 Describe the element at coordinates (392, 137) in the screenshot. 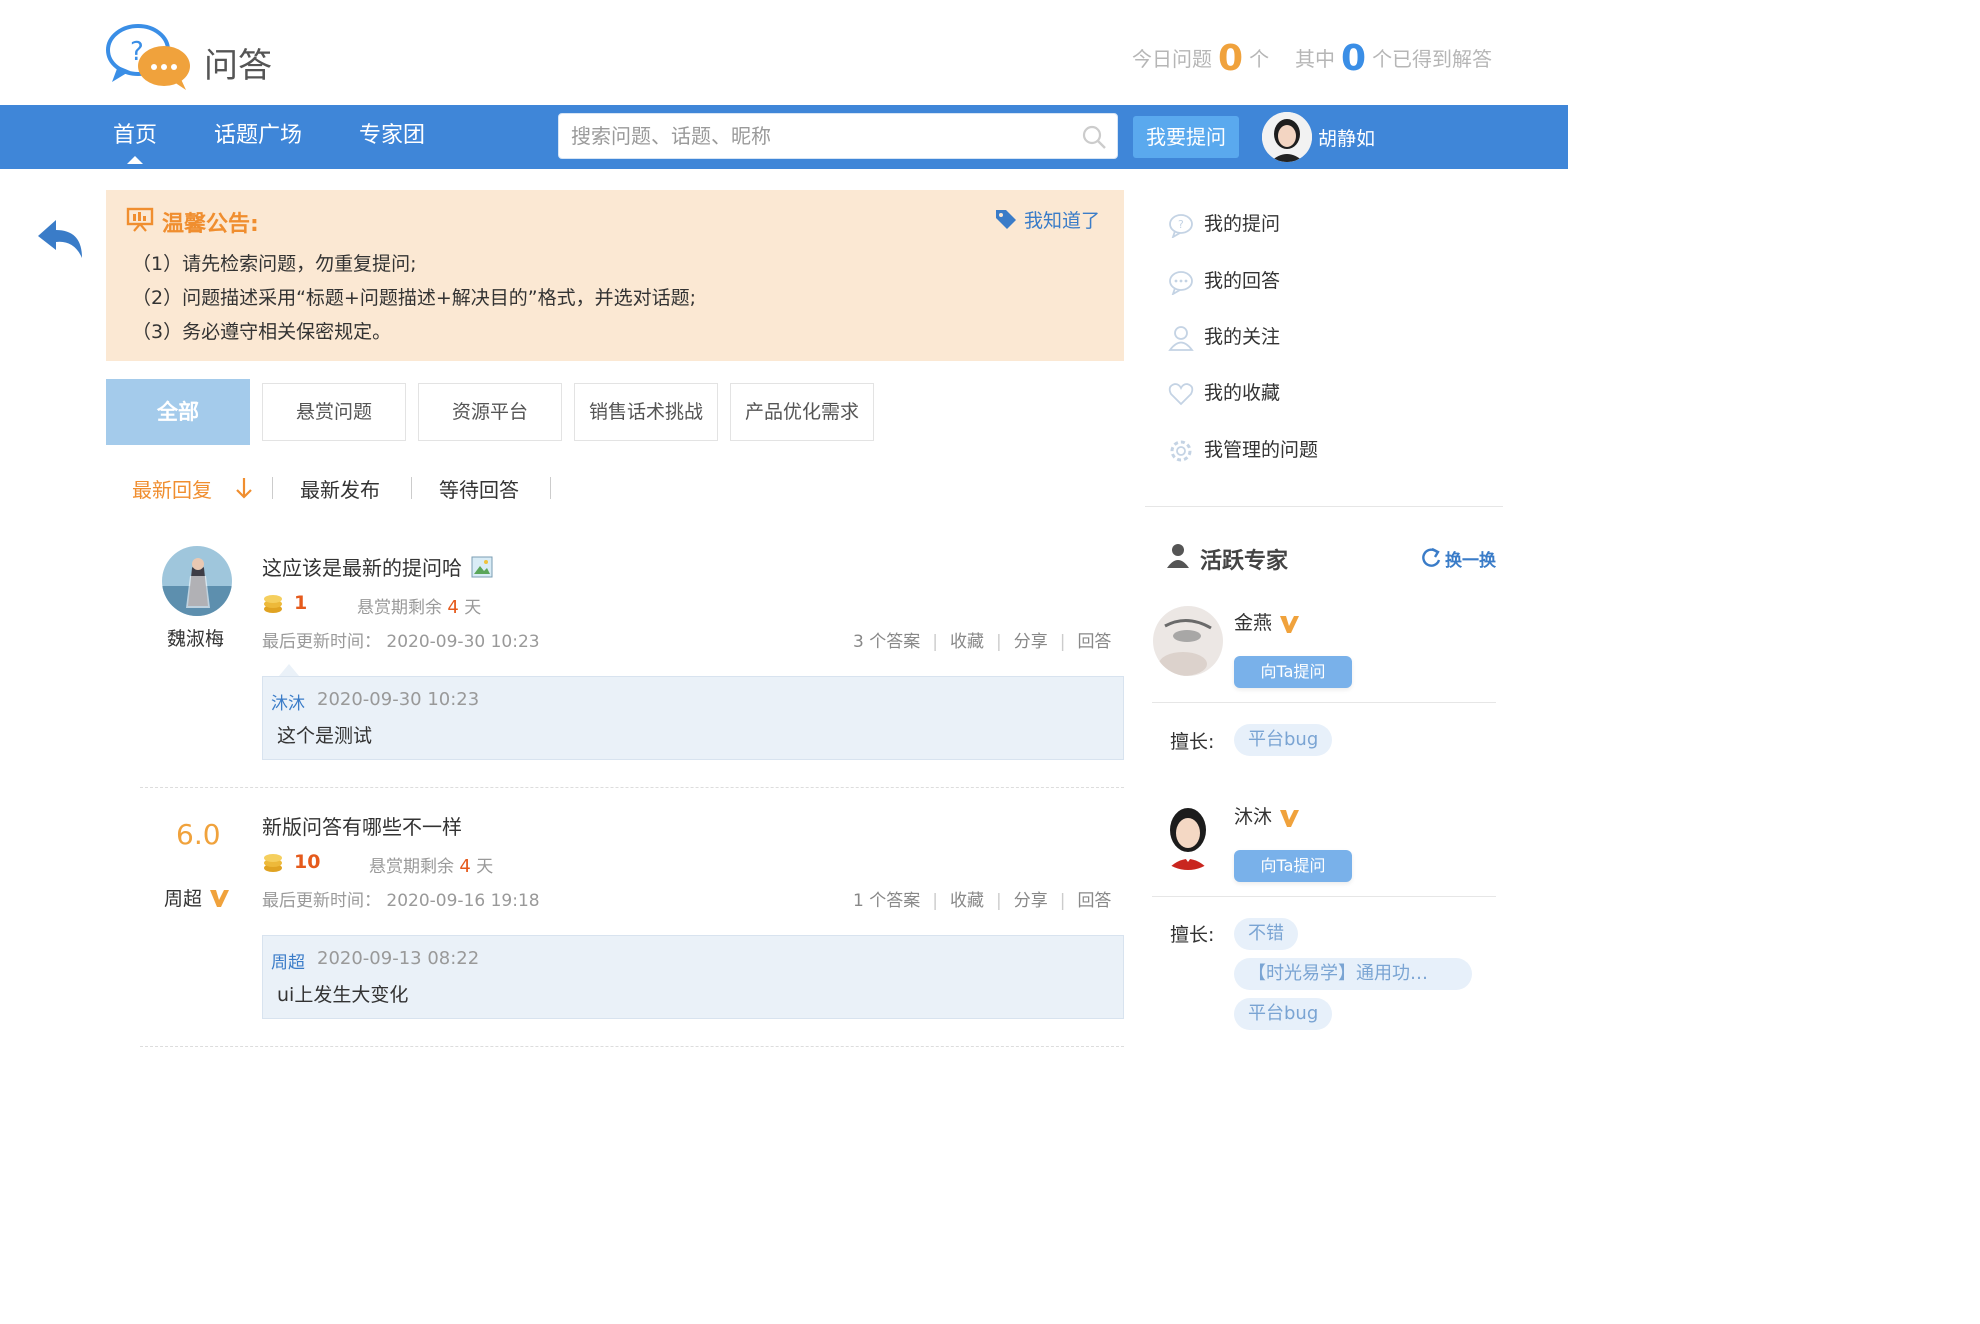

I see `nav-expert-team: 专家团` at that location.